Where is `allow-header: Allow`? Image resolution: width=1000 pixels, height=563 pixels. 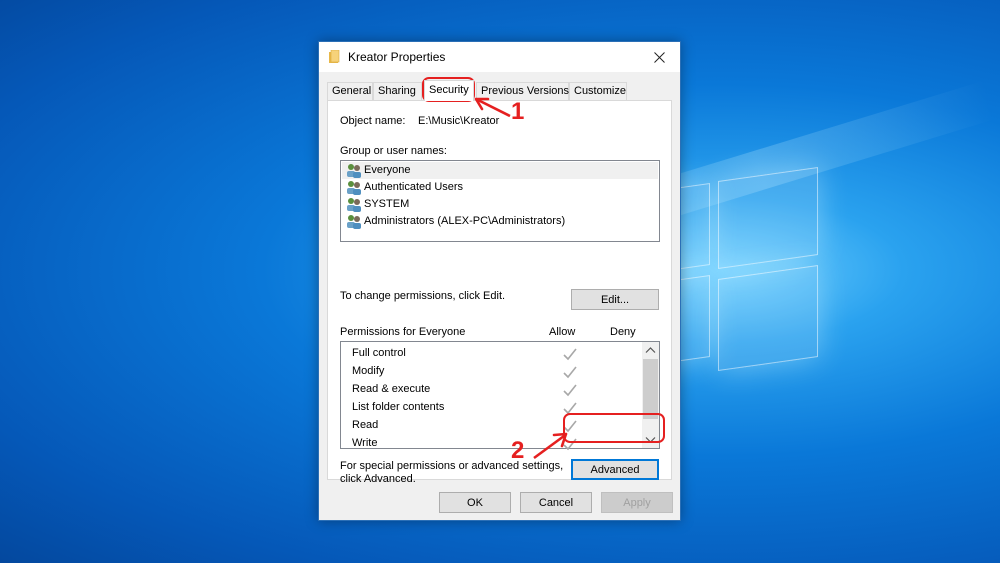
allow-header: Allow is located at coordinates (562, 332).